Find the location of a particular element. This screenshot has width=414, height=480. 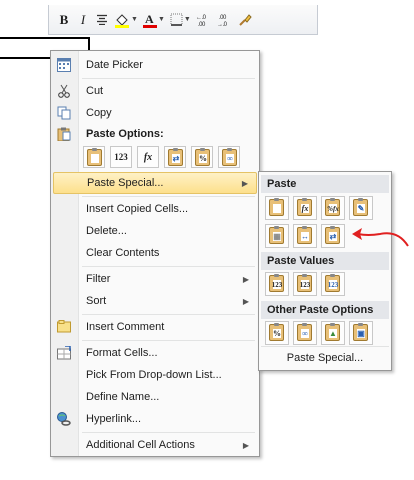

paste-option-values: 123 is located at coordinates (121, 157).